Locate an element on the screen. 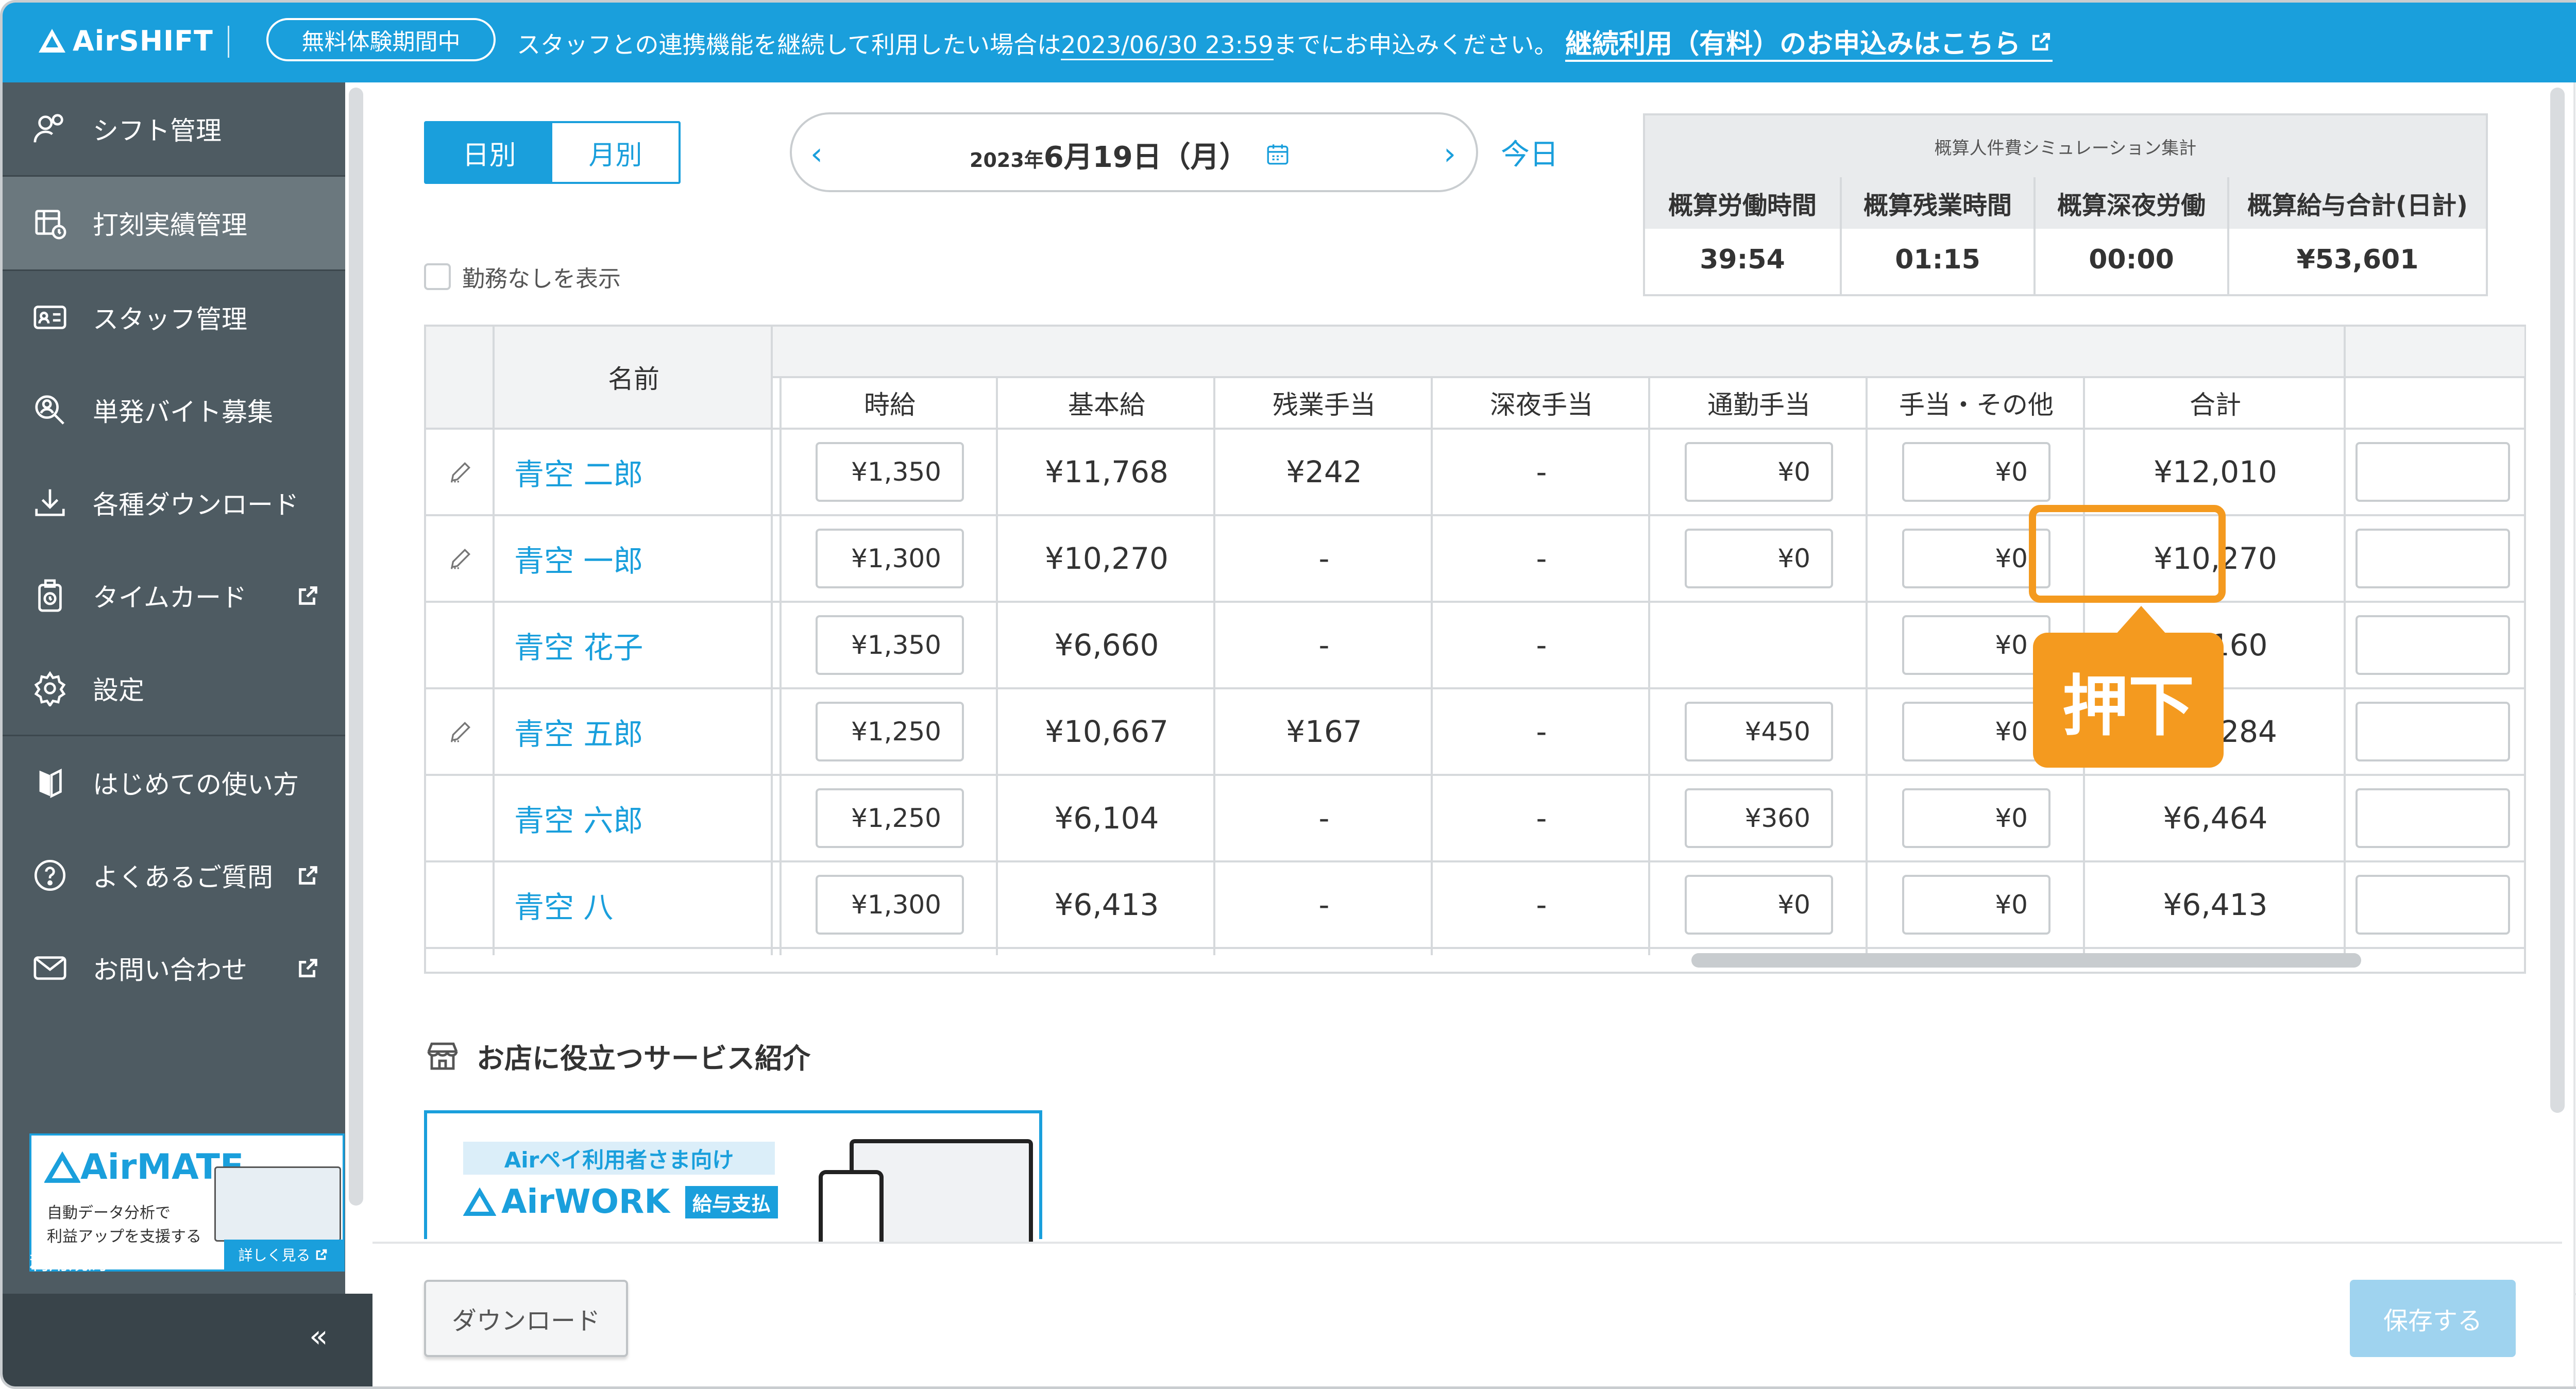 The image size is (2576, 1389). today-button: 今日 is located at coordinates (1529, 152).